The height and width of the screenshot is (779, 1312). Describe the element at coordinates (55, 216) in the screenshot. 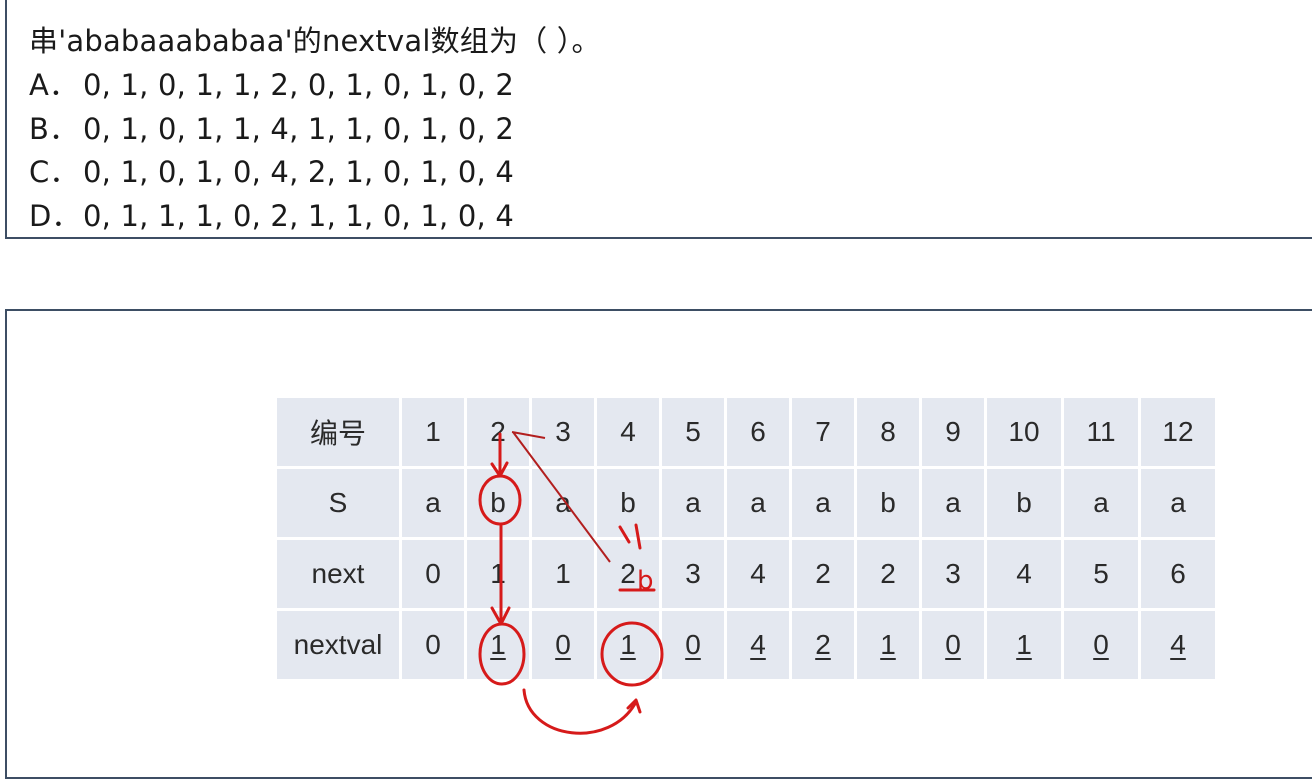

I see `option-letter: D．` at that location.